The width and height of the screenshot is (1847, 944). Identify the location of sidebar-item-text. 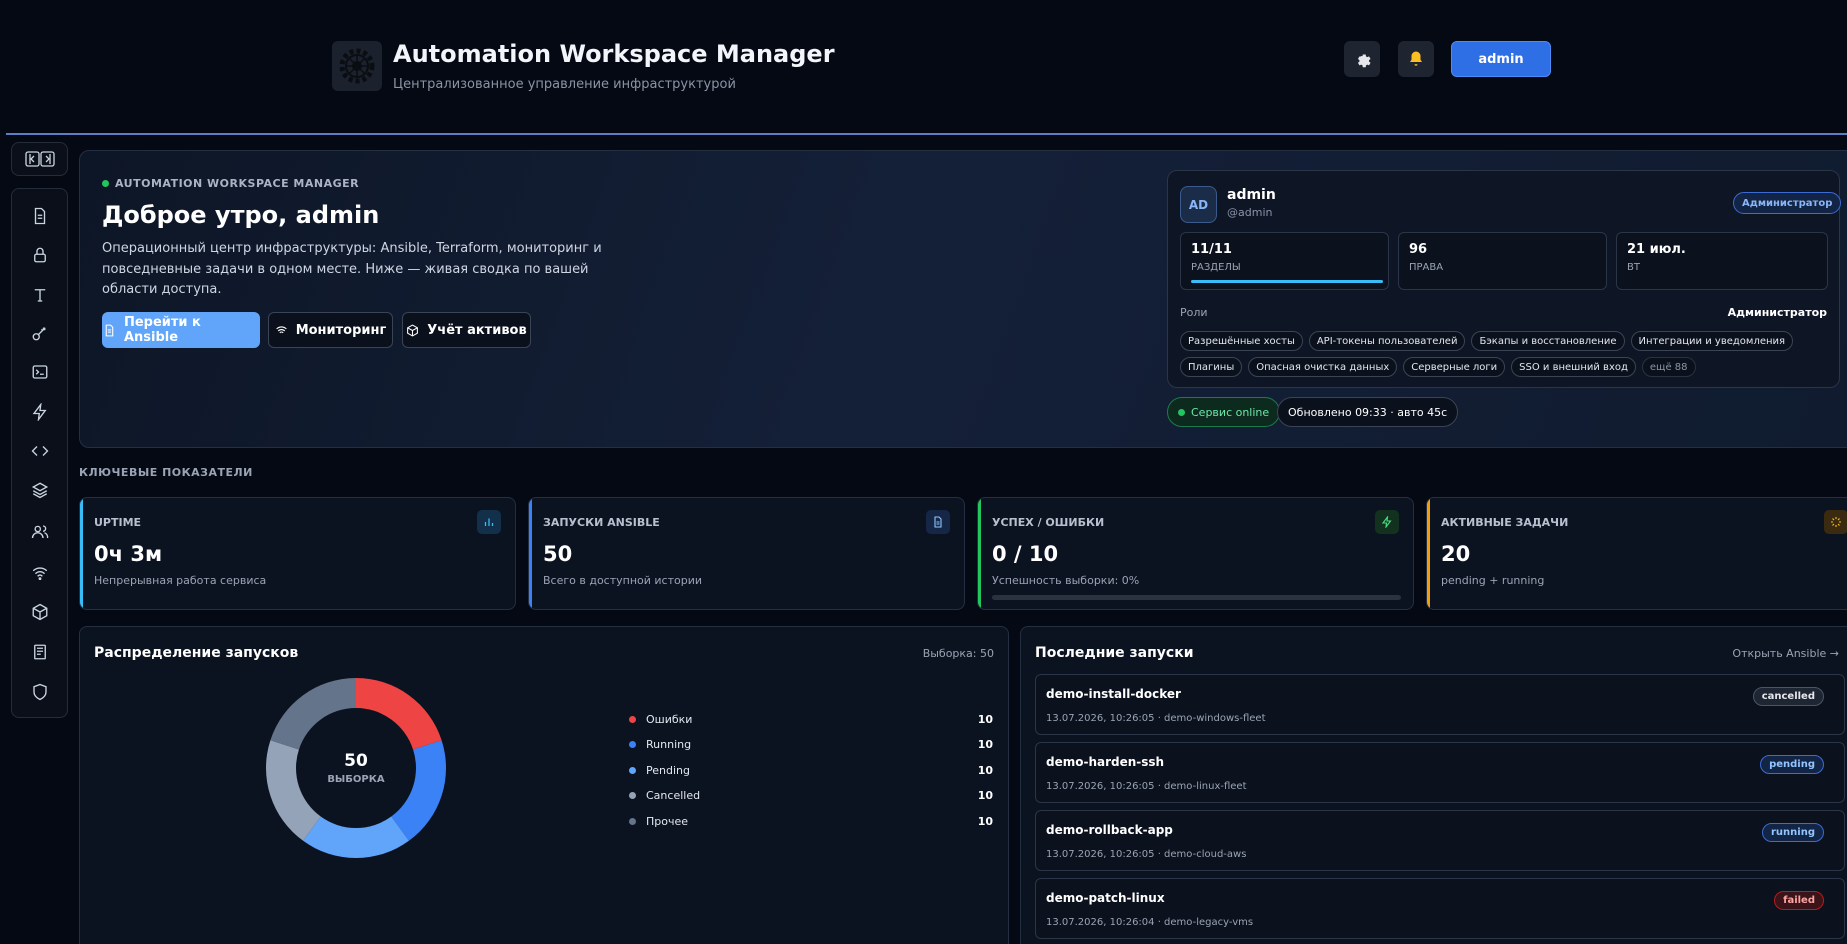
(40, 295).